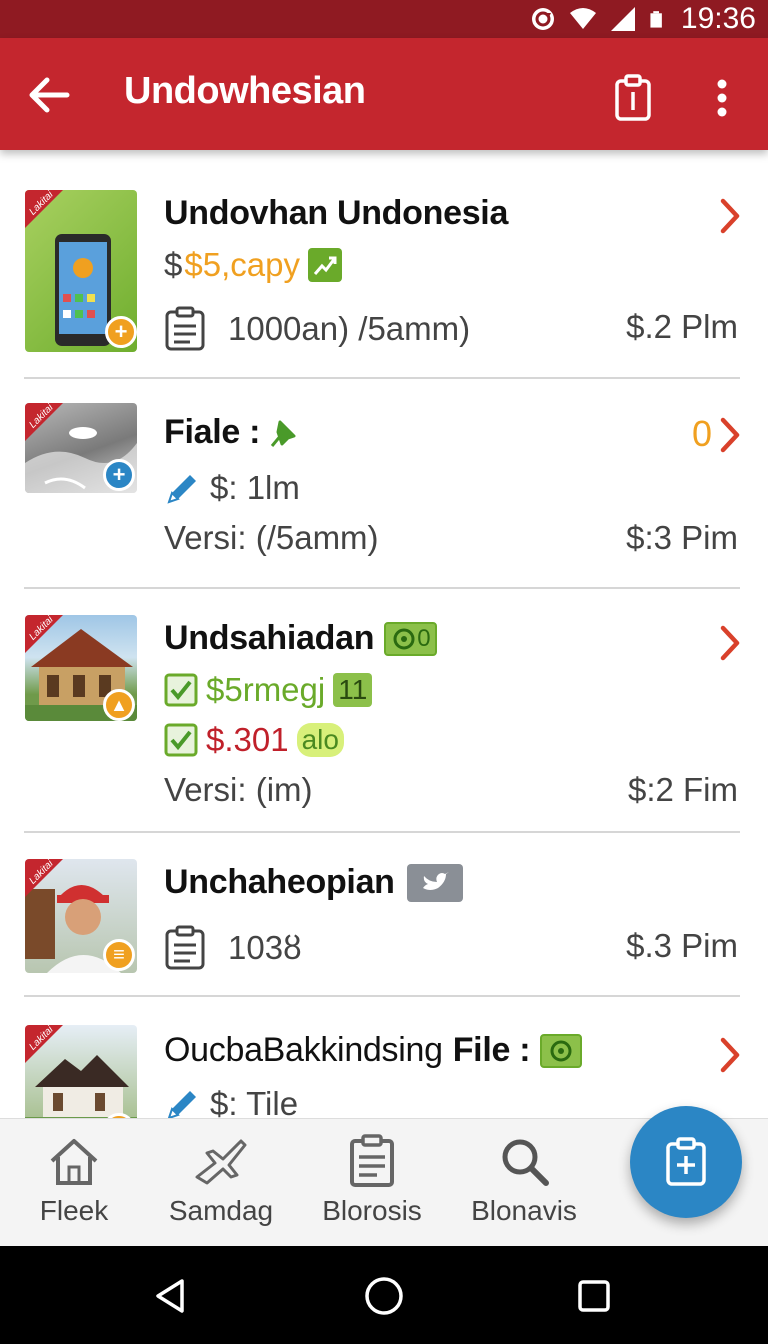 This screenshot has width=768, height=1344. I want to click on wifi-icon, so click(582, 18).